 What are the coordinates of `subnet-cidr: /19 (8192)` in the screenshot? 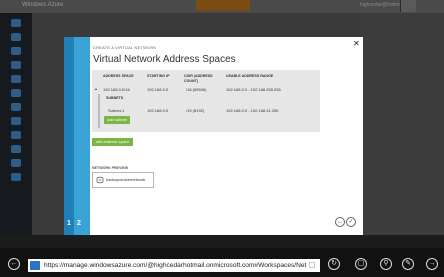 It's located at (195, 110).